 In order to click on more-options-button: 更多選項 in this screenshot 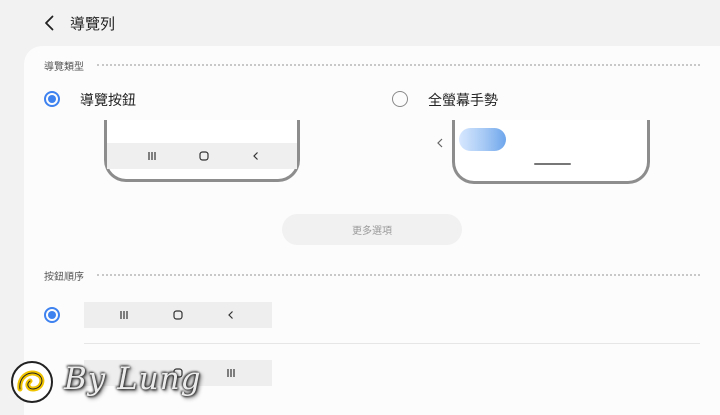, I will do `click(372, 229)`.